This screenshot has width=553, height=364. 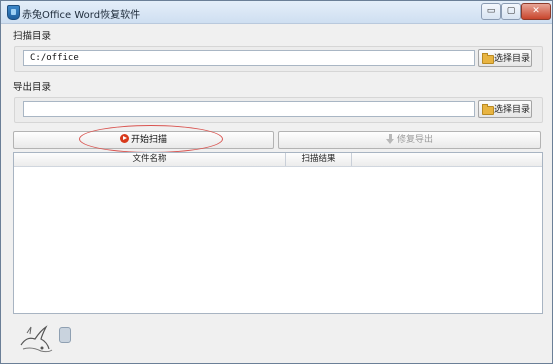 I want to click on table-header: 文件名称 扫描结果, so click(x=278, y=160).